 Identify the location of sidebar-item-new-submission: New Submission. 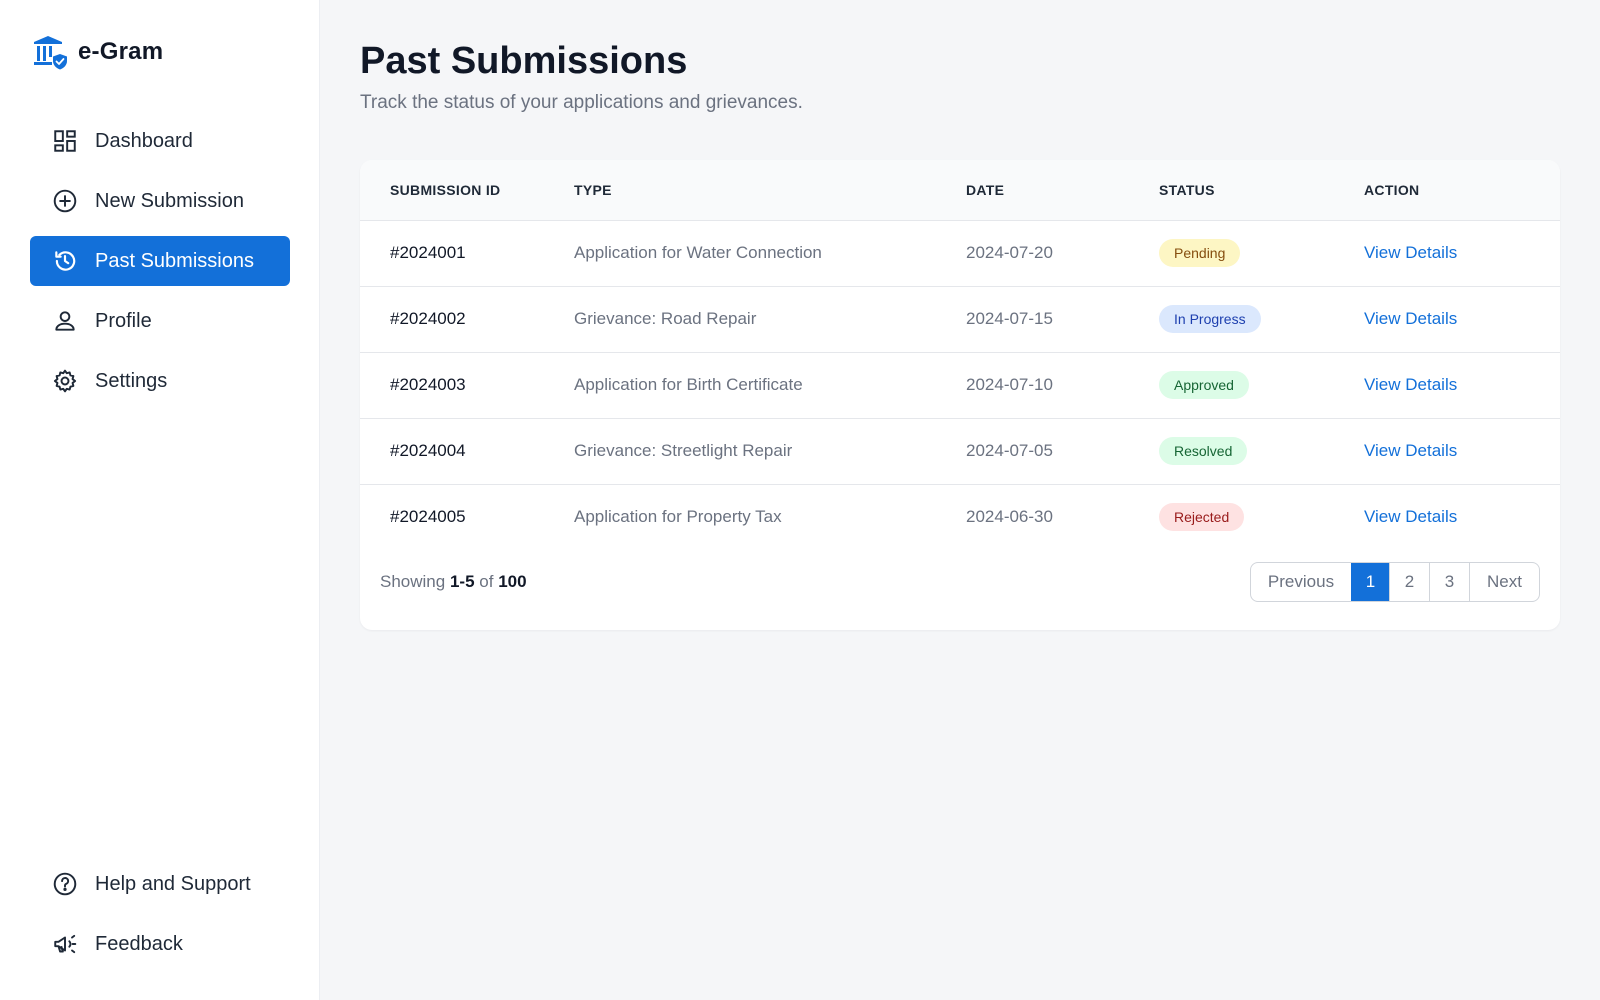
(160, 201).